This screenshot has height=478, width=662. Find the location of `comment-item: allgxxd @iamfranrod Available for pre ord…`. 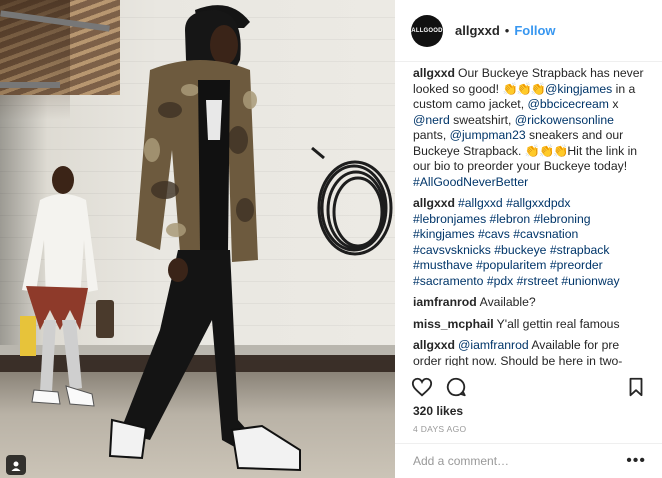

comment-item: allgxxd @iamfranrod Available for pre ord… is located at coordinates (529, 352).